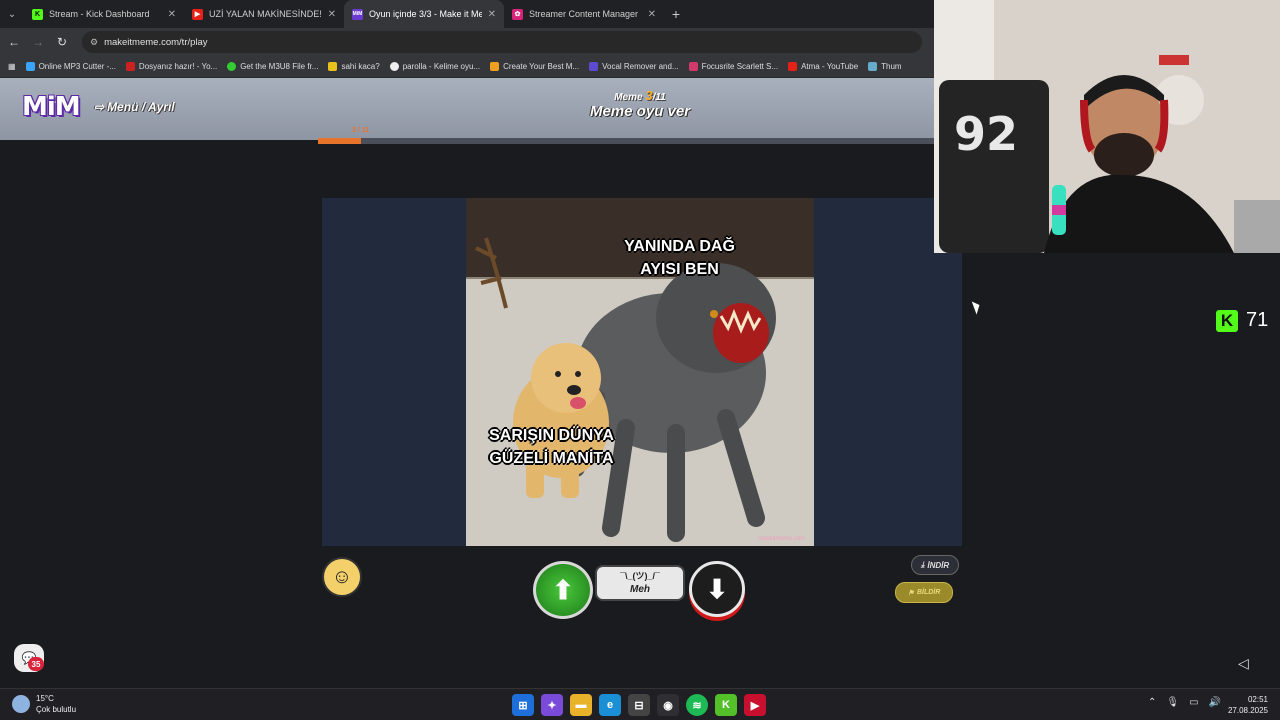  Describe the element at coordinates (922, 564) in the screenshot. I see `download-icon: ⤓` at that location.